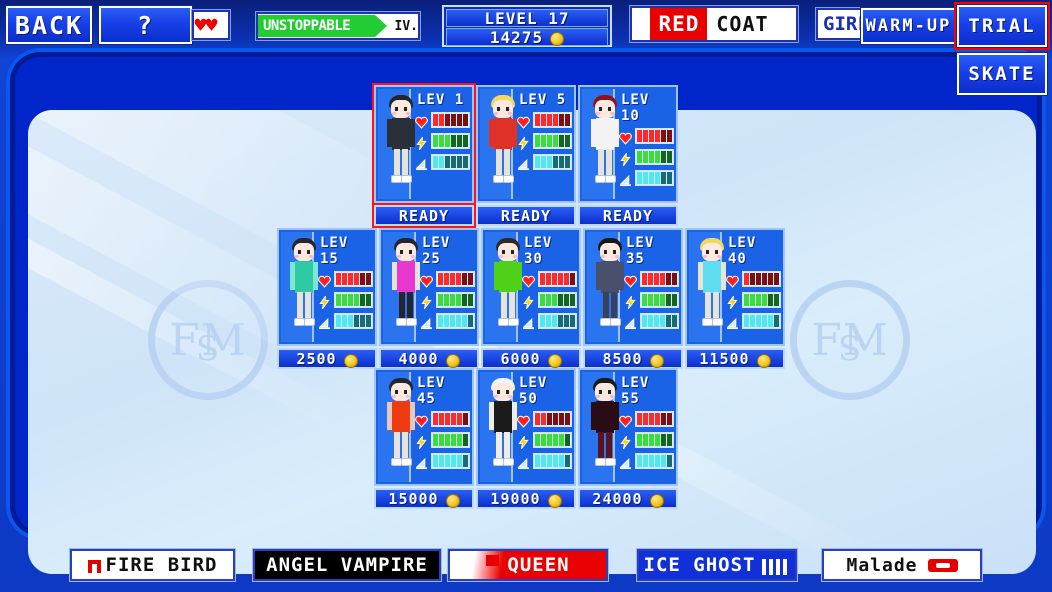 This screenshot has width=1052, height=592. I want to click on outfit-color-label: RED, so click(679, 24).